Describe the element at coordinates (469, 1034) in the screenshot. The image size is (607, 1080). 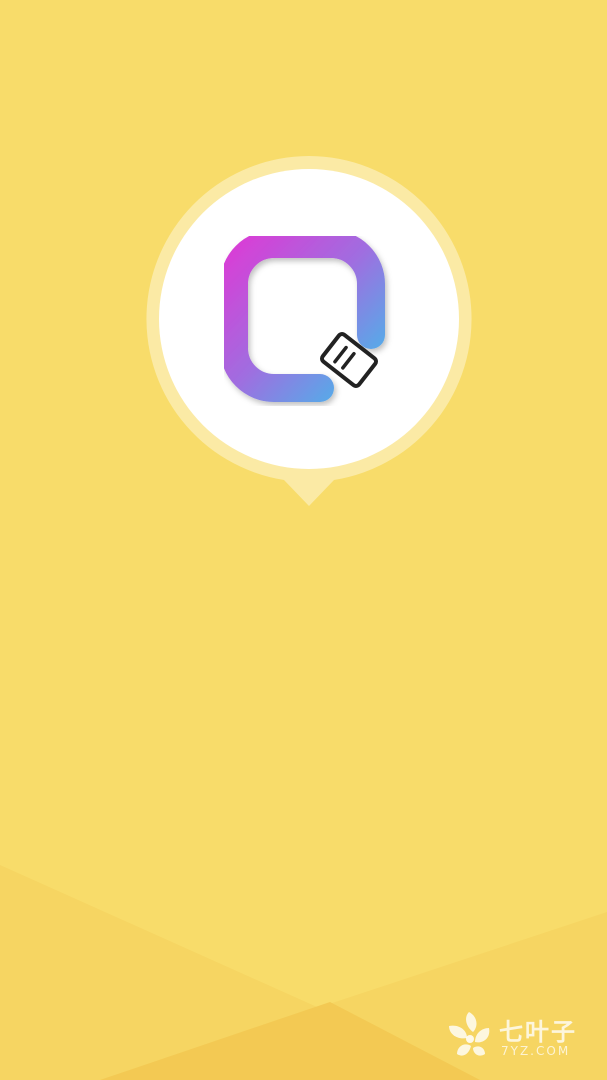
I see `leaf-logo-icon` at that location.